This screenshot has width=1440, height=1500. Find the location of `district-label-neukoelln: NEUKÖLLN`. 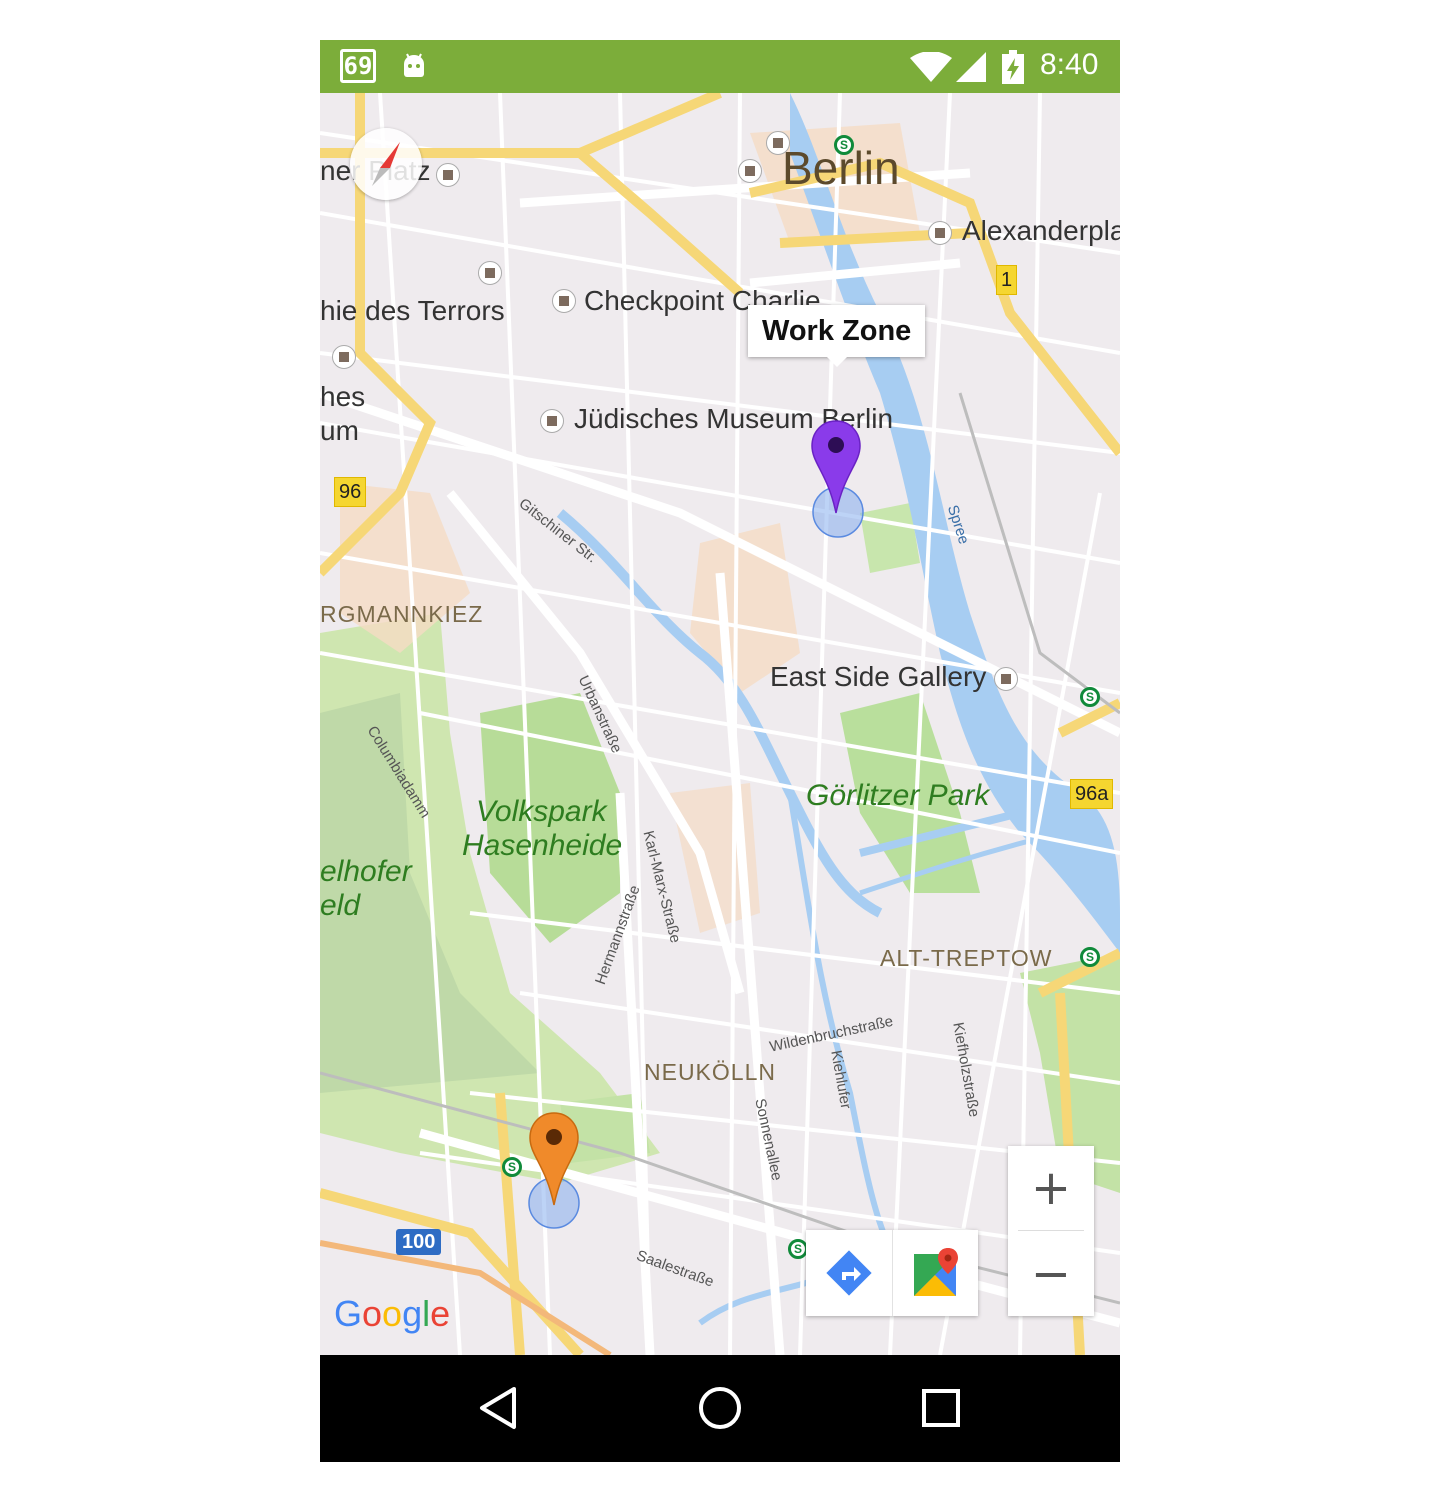

district-label-neukoelln: NEUKÖLLN is located at coordinates (710, 1072).